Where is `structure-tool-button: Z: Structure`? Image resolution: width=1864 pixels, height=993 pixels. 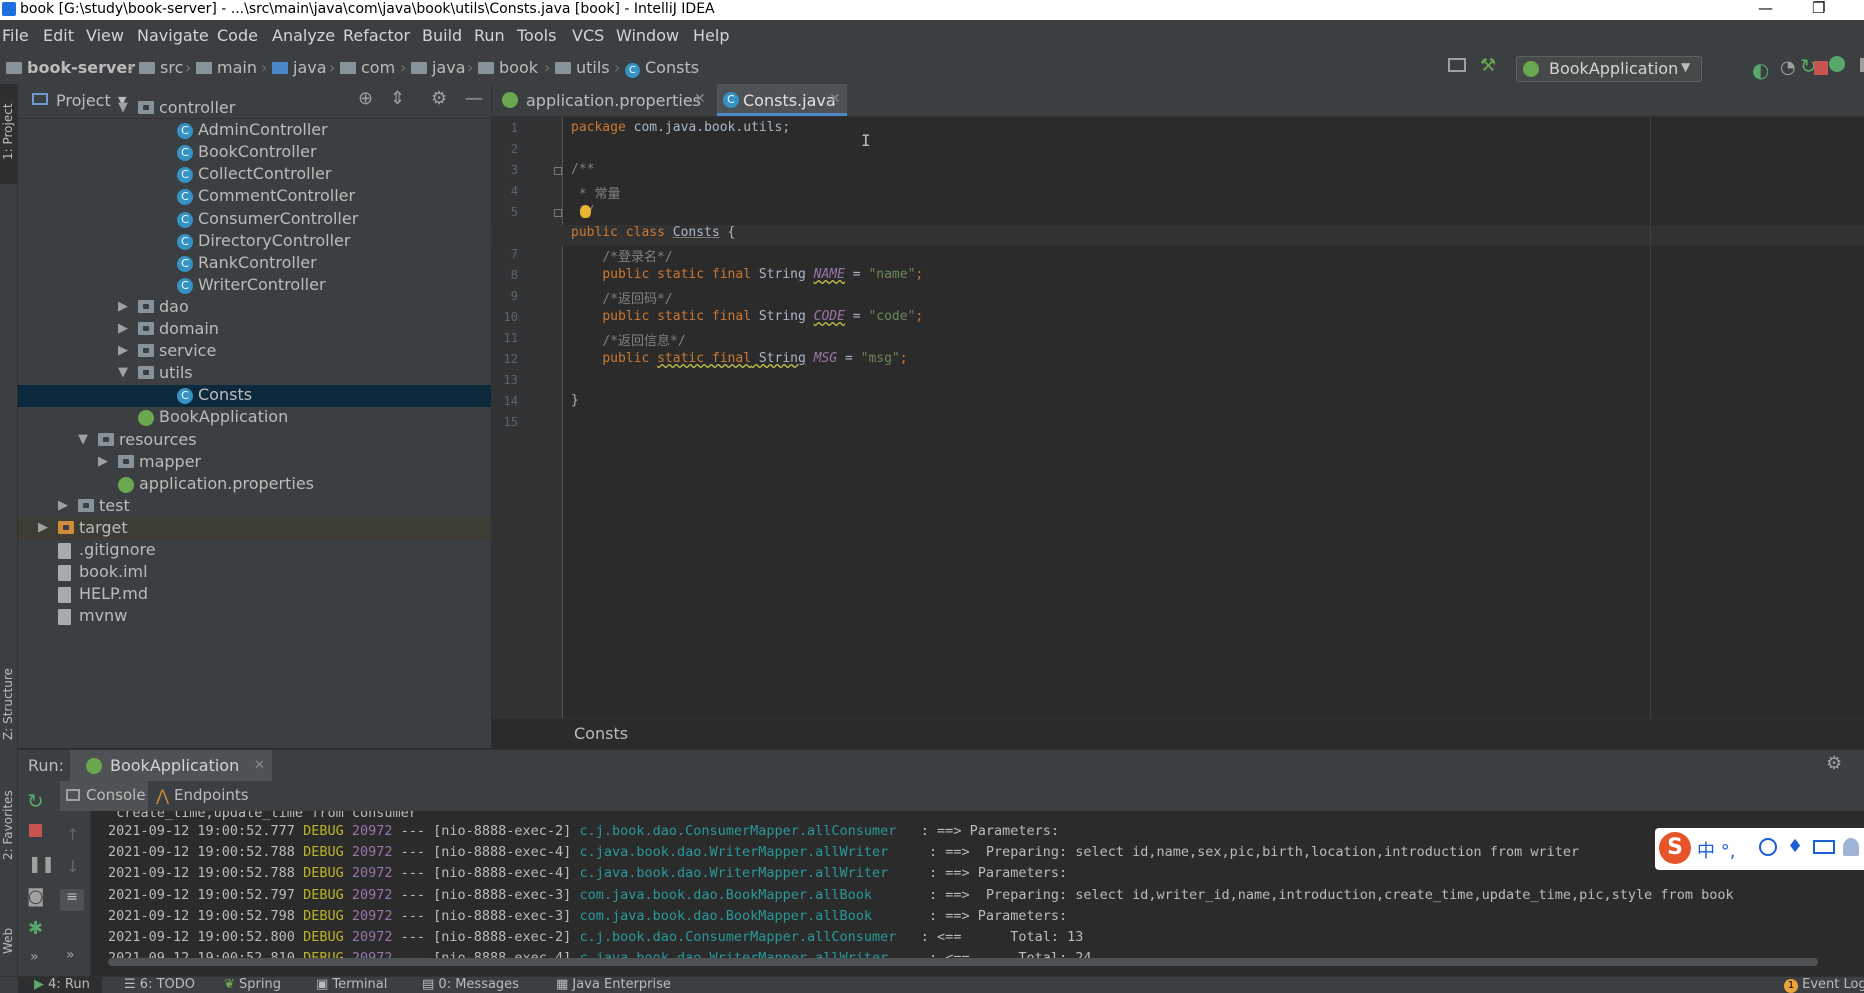 structure-tool-button: Z: Structure is located at coordinates (8, 704).